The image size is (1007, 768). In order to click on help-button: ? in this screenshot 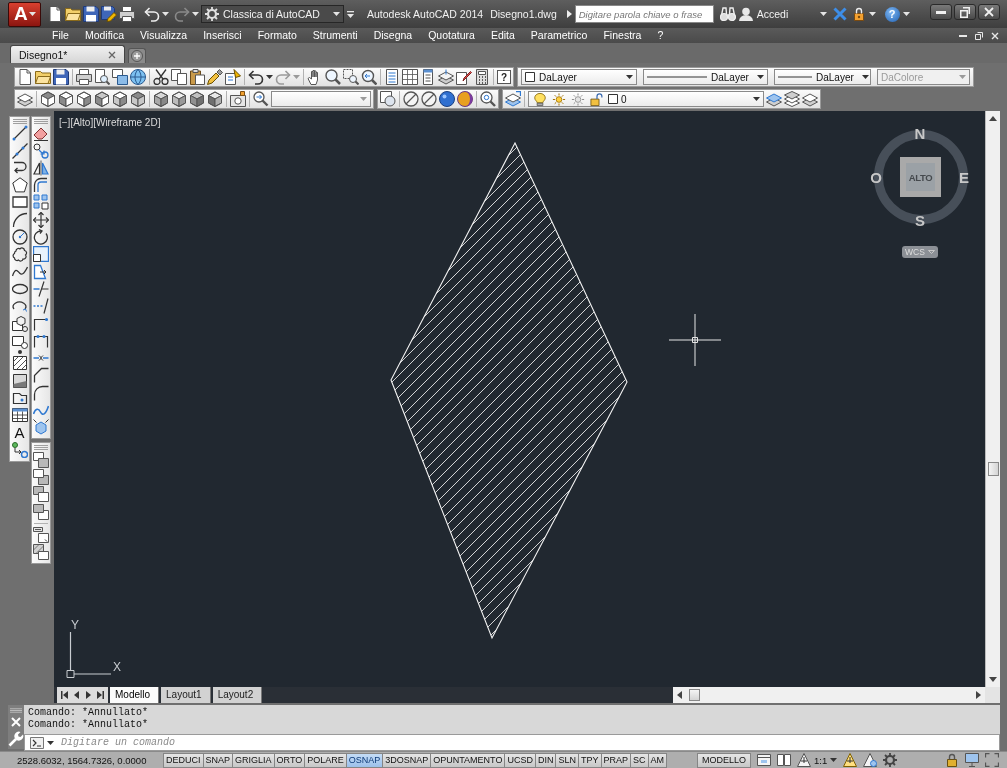, I will do `click(504, 77)`.